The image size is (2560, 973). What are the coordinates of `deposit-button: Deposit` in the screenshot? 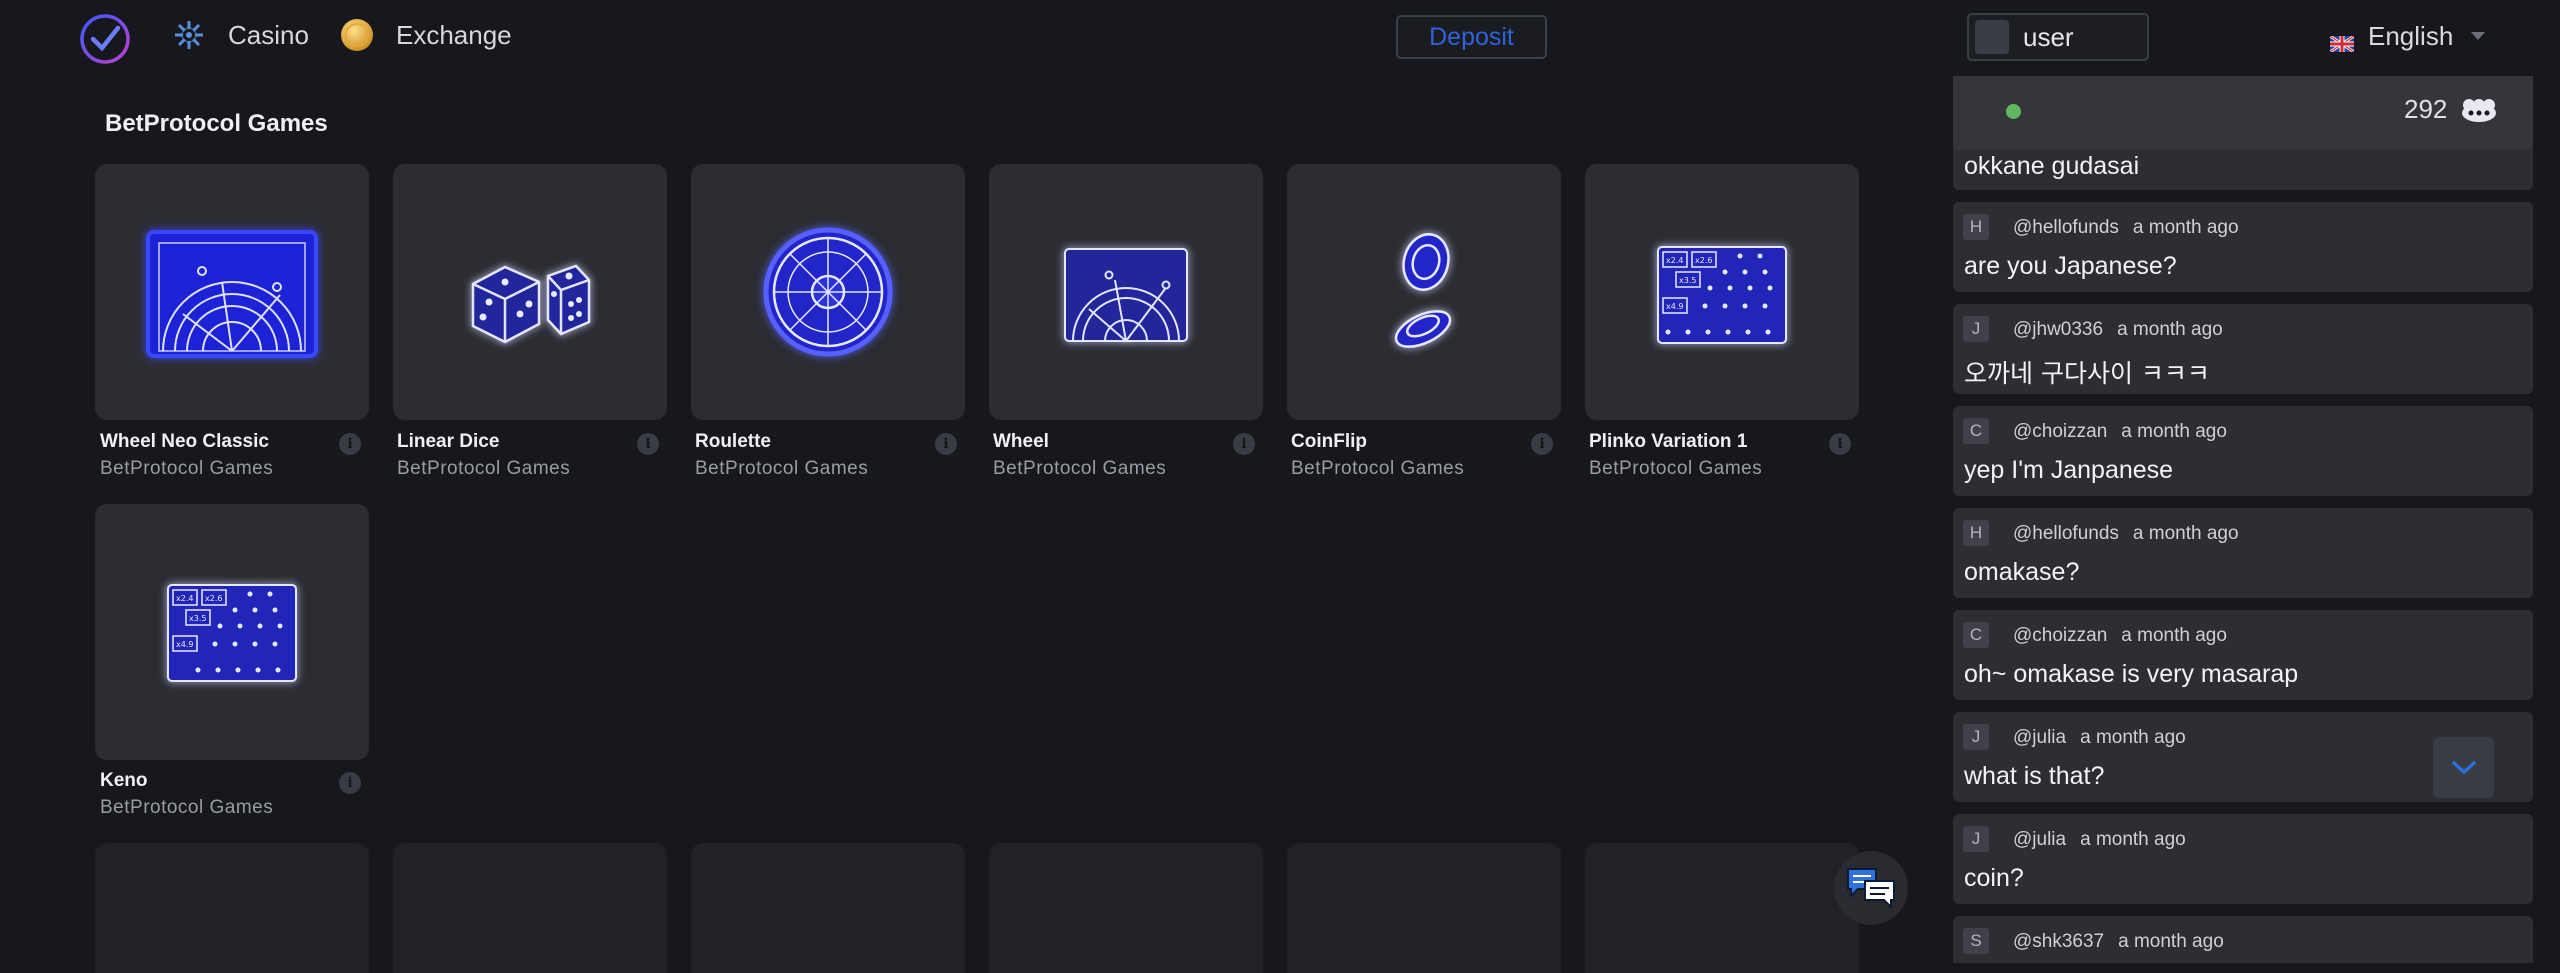 It's located at (1471, 37).